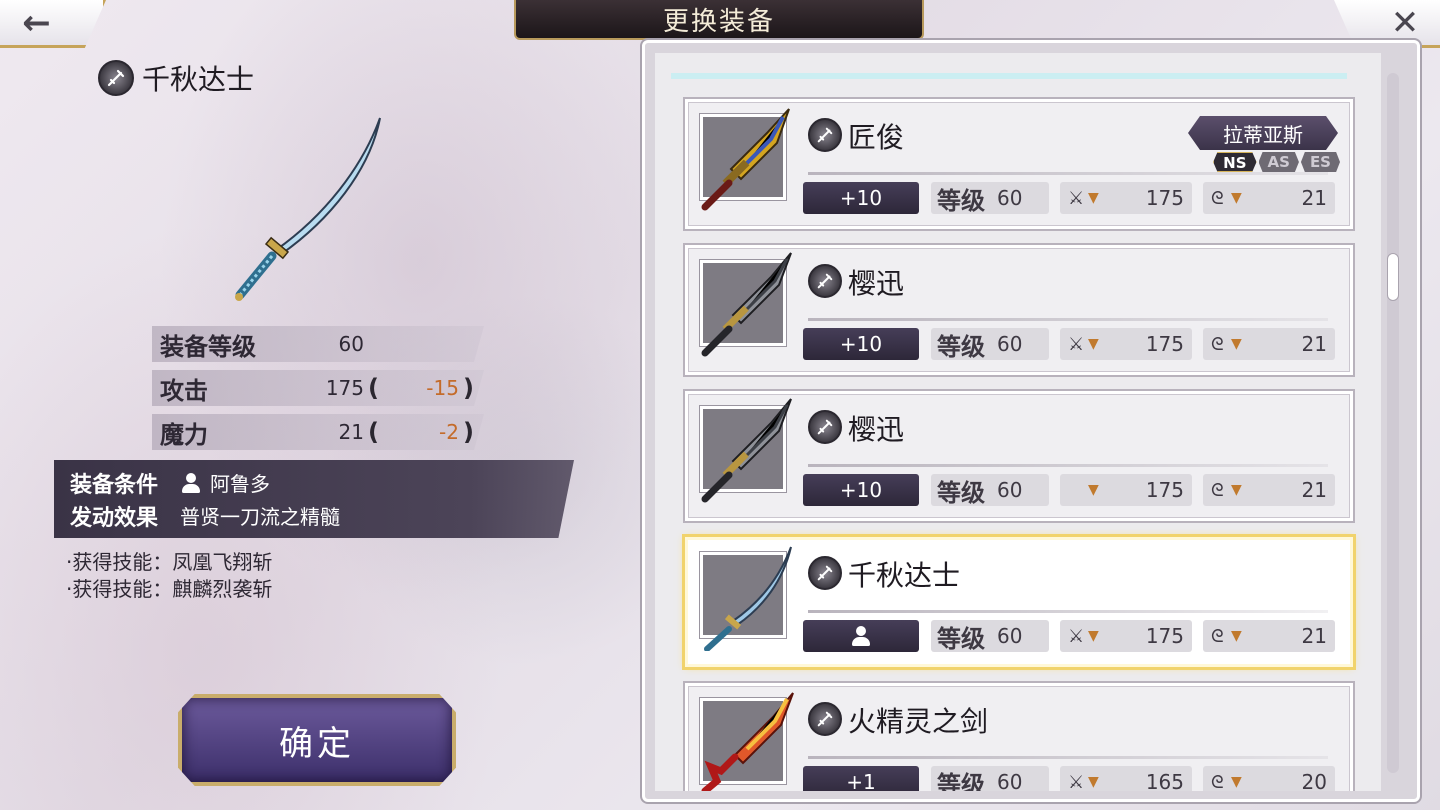 The height and width of the screenshot is (810, 1440). Describe the element at coordinates (169, 562) in the screenshot. I see `skill-line: ·获得技能：凤凰飞翔斩` at that location.